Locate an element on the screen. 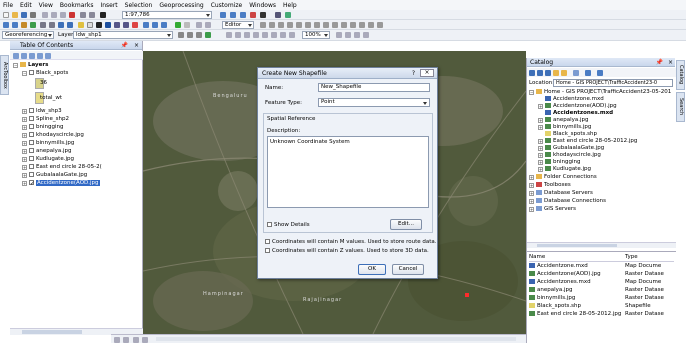  cut-polygons-icon is located at coordinates (335, 25).